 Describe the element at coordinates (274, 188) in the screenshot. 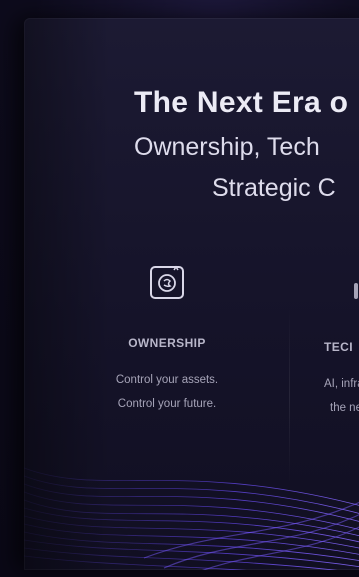

I see `hero-subtitle-line-2: Strategic C` at that location.